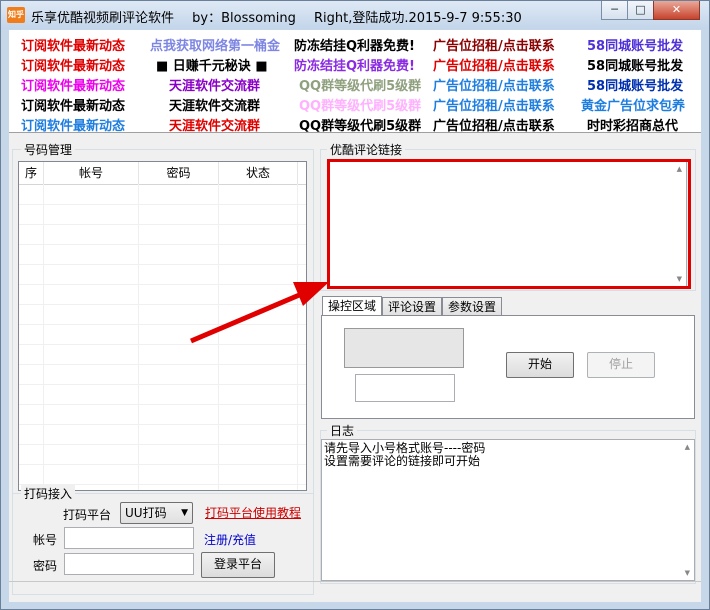 This screenshot has height=610, width=710. What do you see at coordinates (311, 294) in the screenshot?
I see `arrow-head-icon` at bounding box center [311, 294].